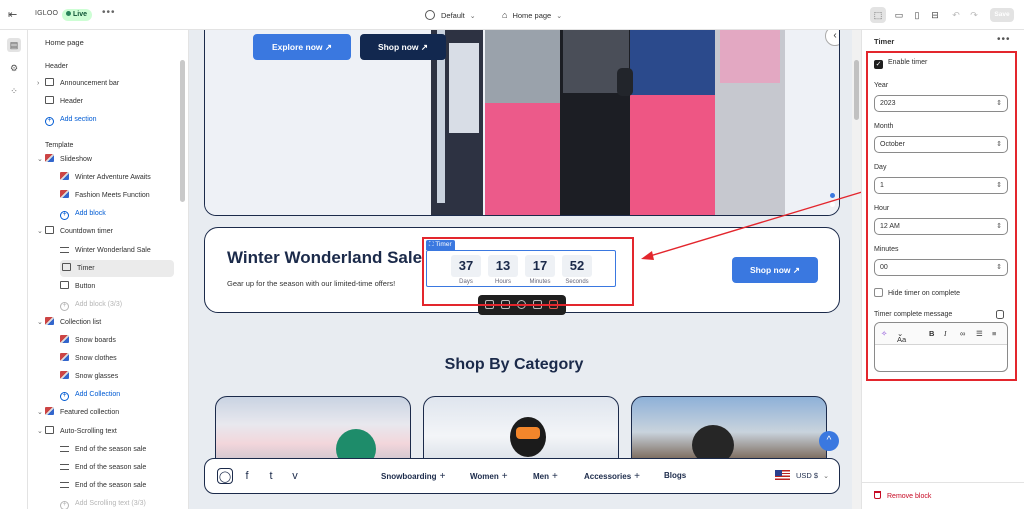  I want to click on inspector-icon: ⬚, so click(878, 15).